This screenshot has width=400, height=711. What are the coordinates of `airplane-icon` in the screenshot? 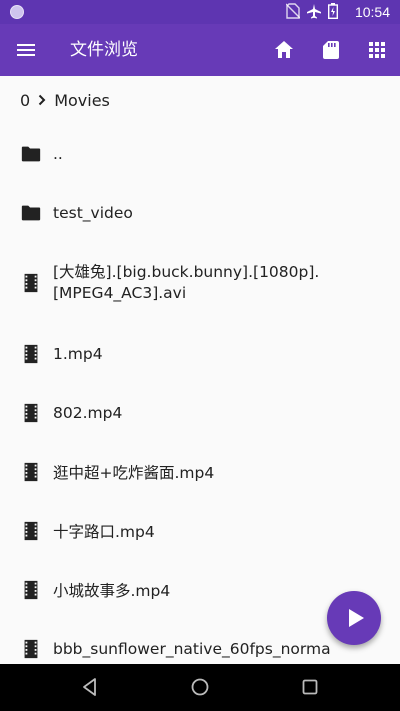 It's located at (314, 11).